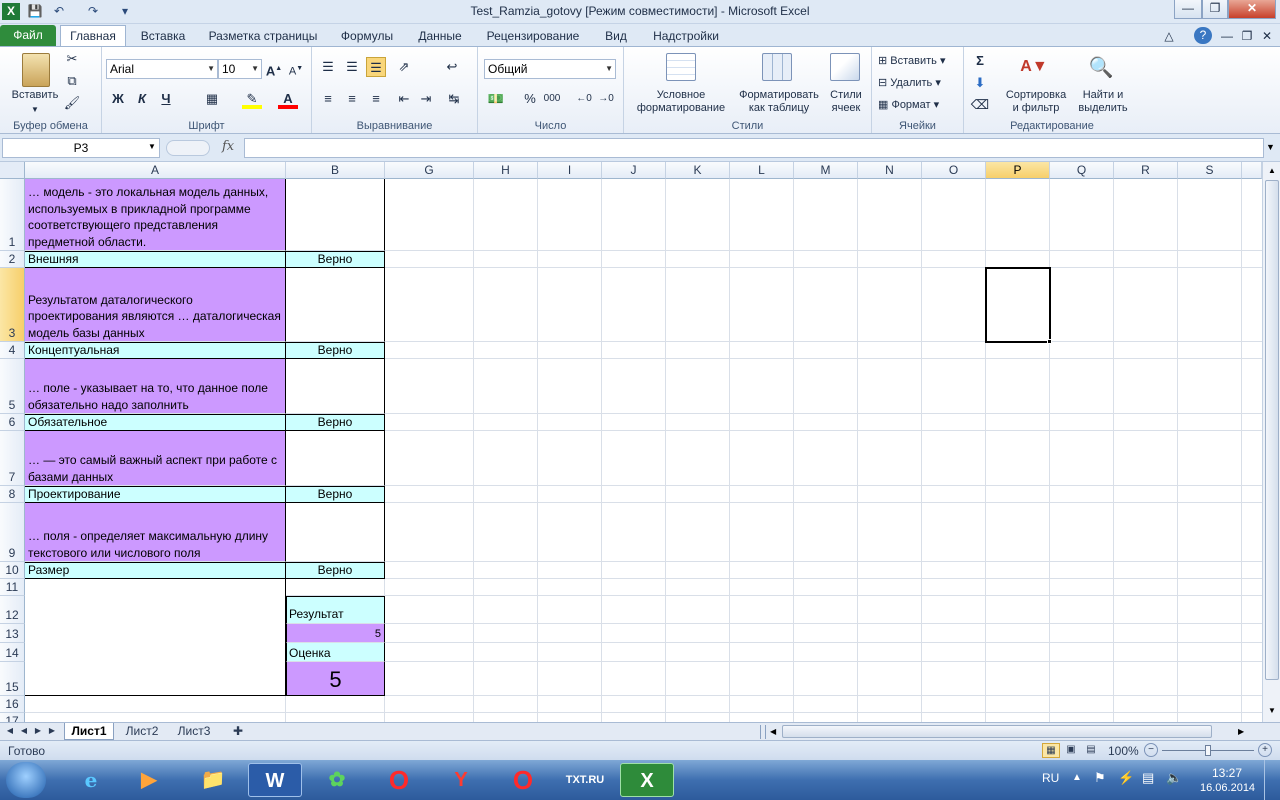 The width and height of the screenshot is (1280, 800). What do you see at coordinates (762, 170) in the screenshot?
I see `column-header-l: L` at bounding box center [762, 170].